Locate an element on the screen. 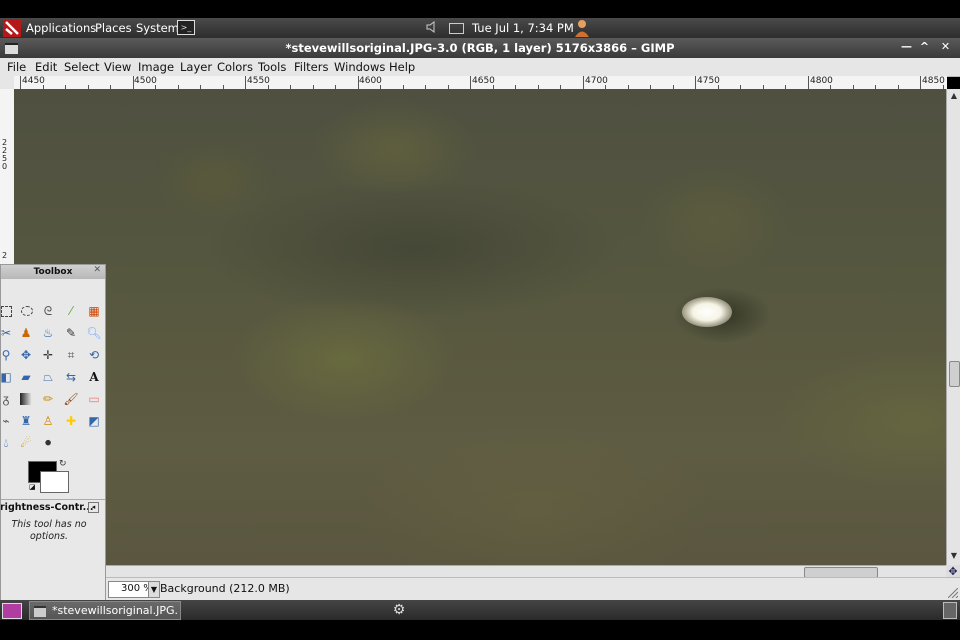 Image resolution: width=960 pixels, height=640 pixels. resize-grip-icon is located at coordinates (953, 593).